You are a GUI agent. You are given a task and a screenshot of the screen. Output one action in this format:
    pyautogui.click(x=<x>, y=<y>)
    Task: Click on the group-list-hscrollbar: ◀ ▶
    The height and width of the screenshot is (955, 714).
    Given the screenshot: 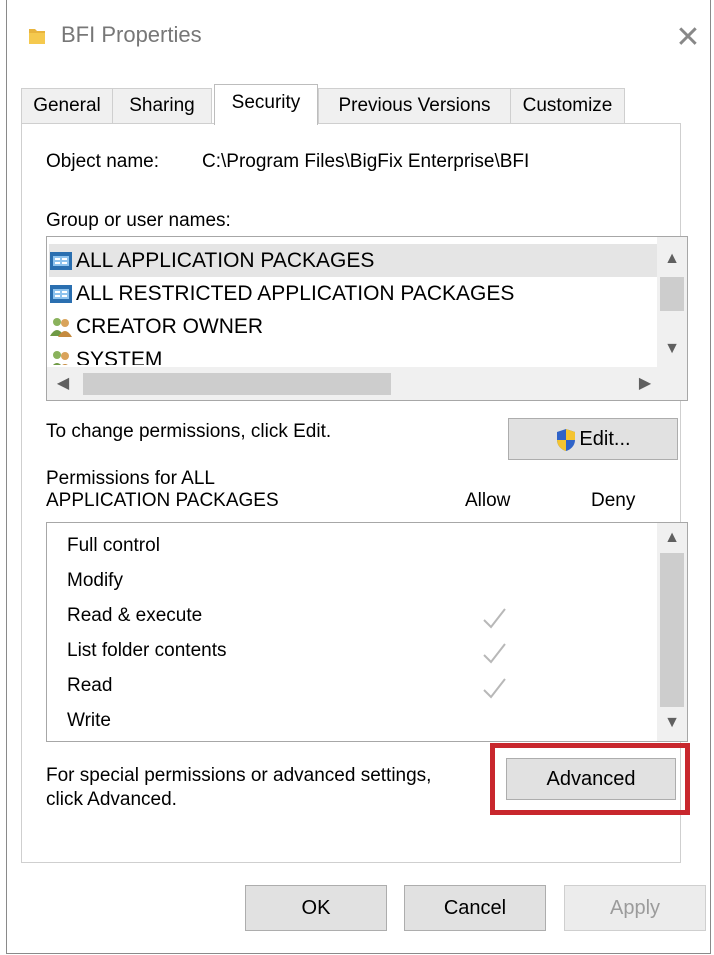 What is the action you would take?
    pyautogui.click(x=367, y=383)
    